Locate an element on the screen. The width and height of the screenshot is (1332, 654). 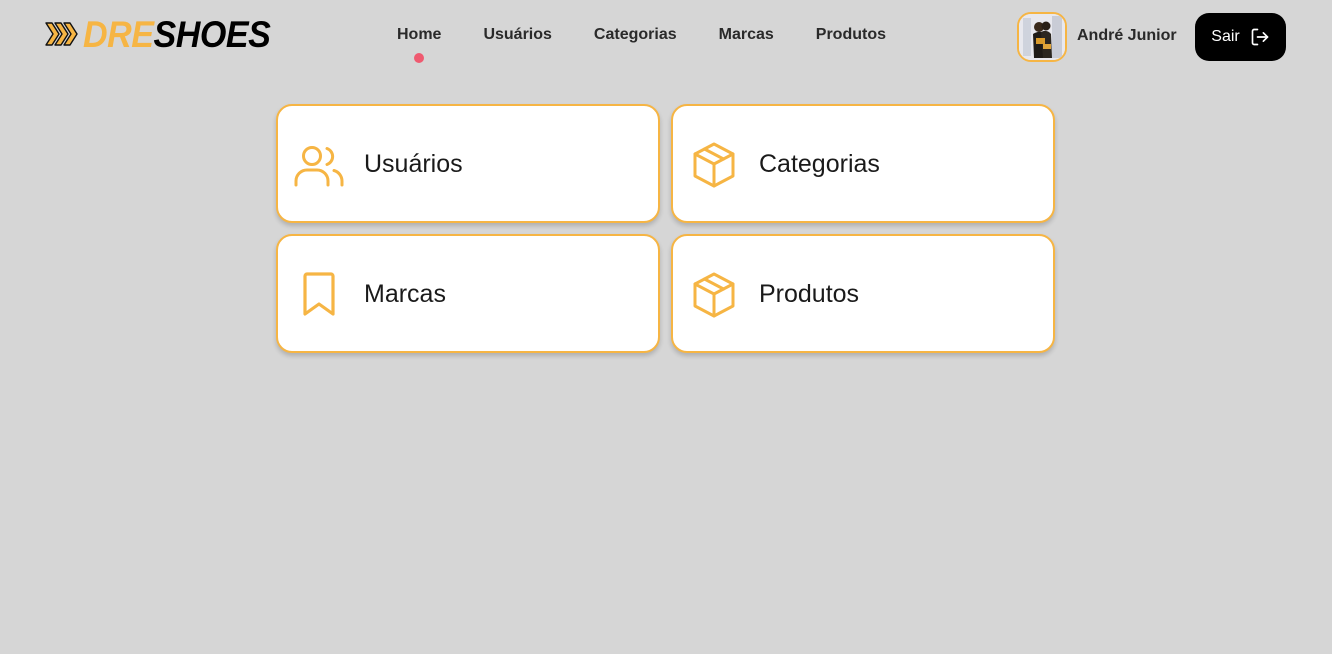
card-label: Marcas is located at coordinates (405, 294).